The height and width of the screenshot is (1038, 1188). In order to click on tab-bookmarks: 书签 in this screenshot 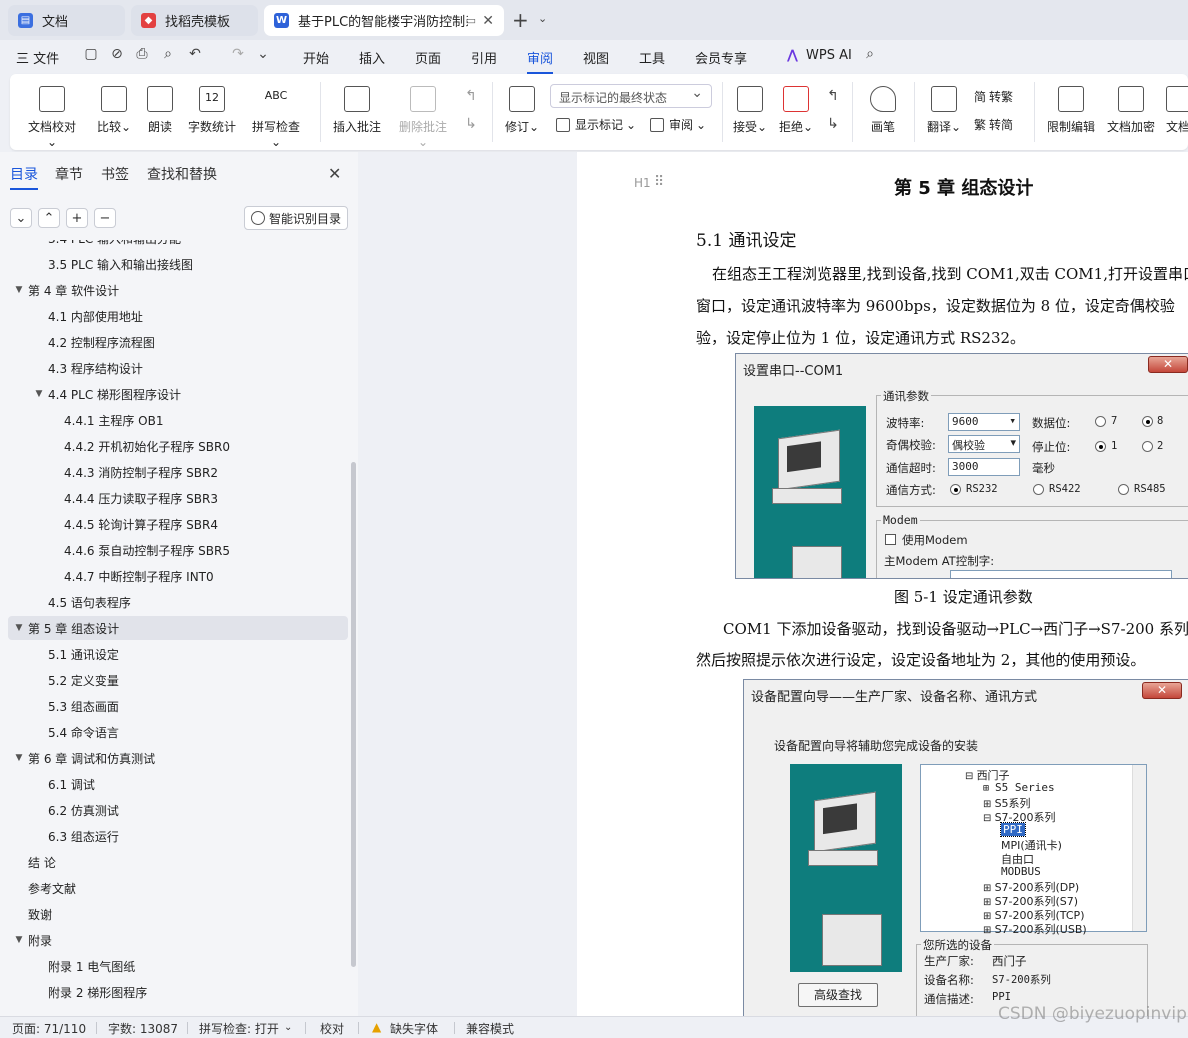, I will do `click(115, 174)`.